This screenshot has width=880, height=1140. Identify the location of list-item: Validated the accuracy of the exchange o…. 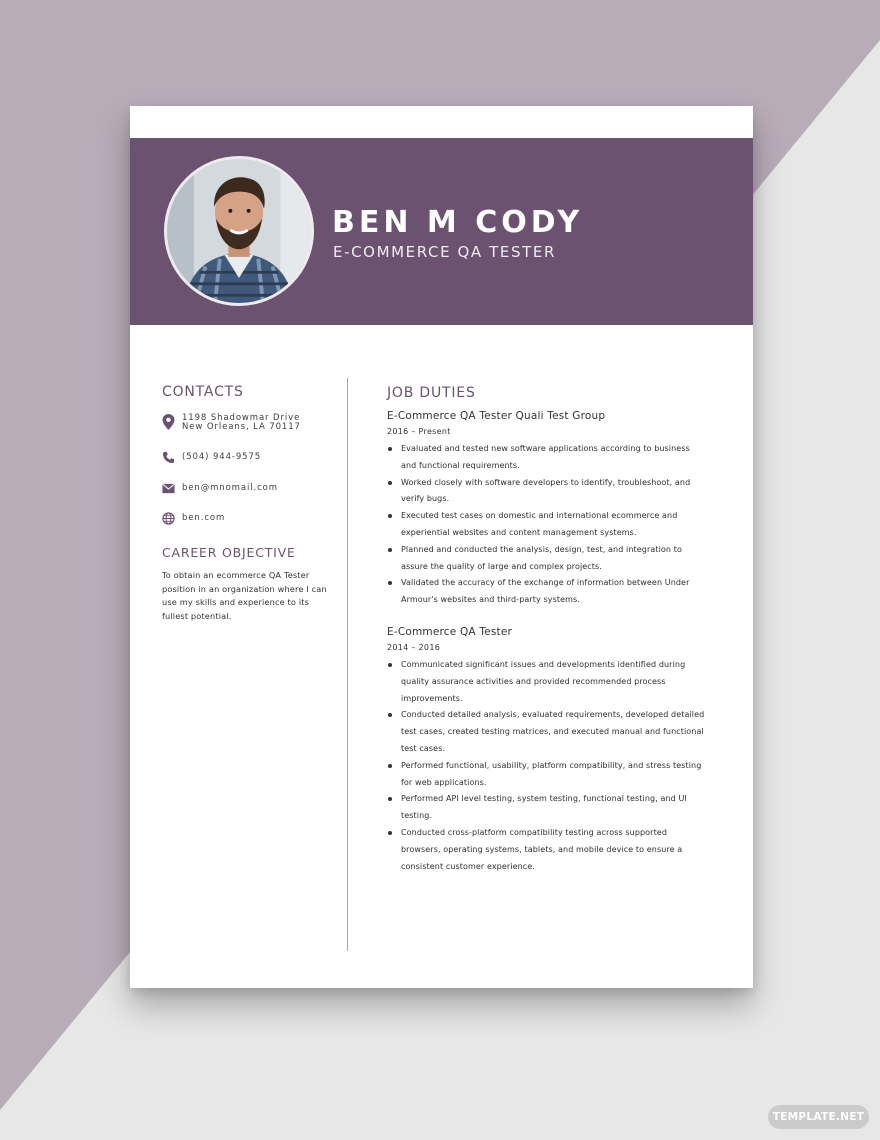
(547, 592).